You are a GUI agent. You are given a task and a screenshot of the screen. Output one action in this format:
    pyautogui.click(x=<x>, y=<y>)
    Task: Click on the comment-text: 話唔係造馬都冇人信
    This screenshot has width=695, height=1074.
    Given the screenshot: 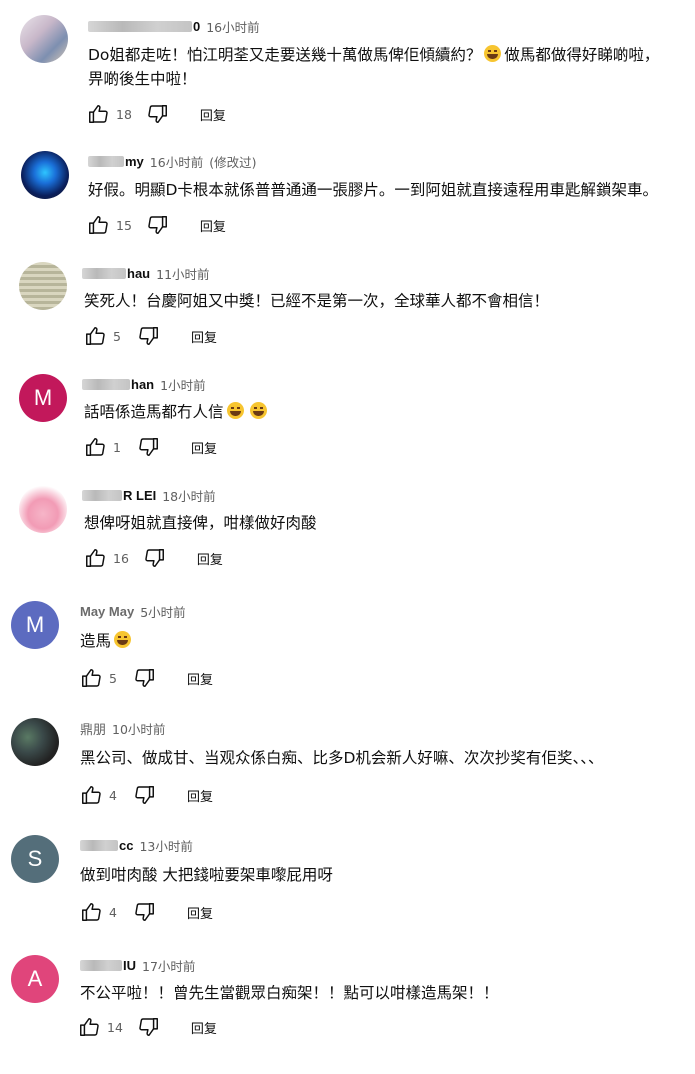 What is the action you would take?
    pyautogui.click(x=177, y=412)
    